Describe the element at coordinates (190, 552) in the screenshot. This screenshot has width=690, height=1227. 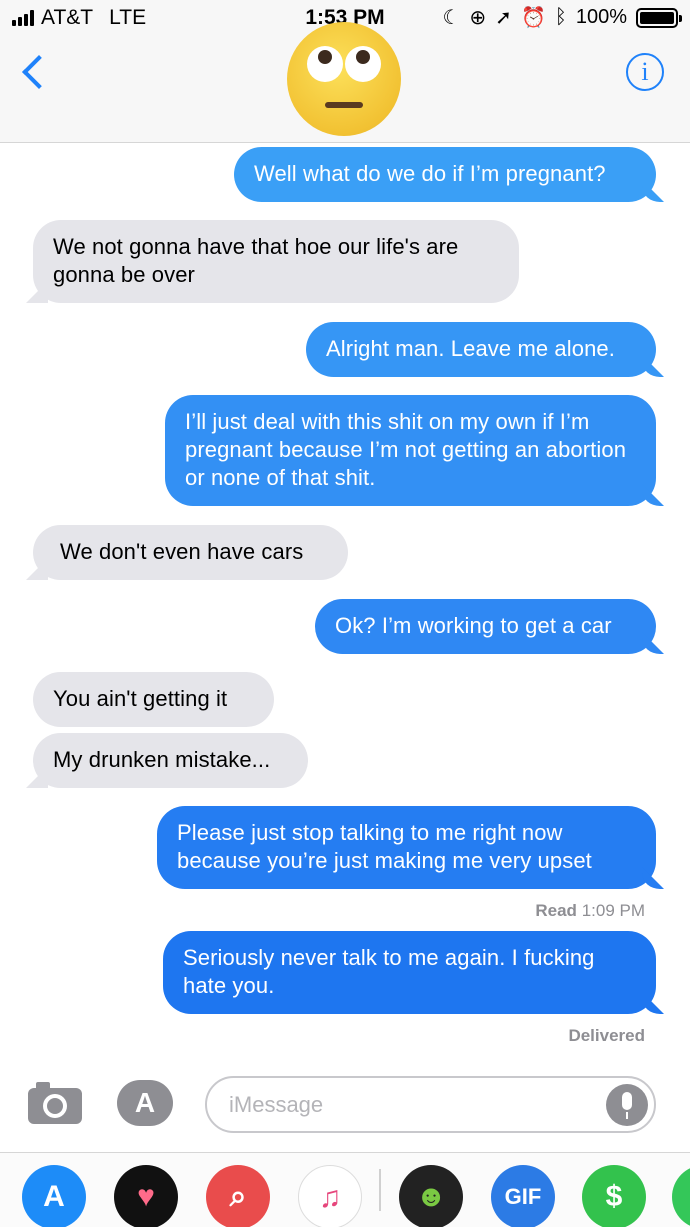
I see `message-bubble-incoming: We don't even have cars` at that location.